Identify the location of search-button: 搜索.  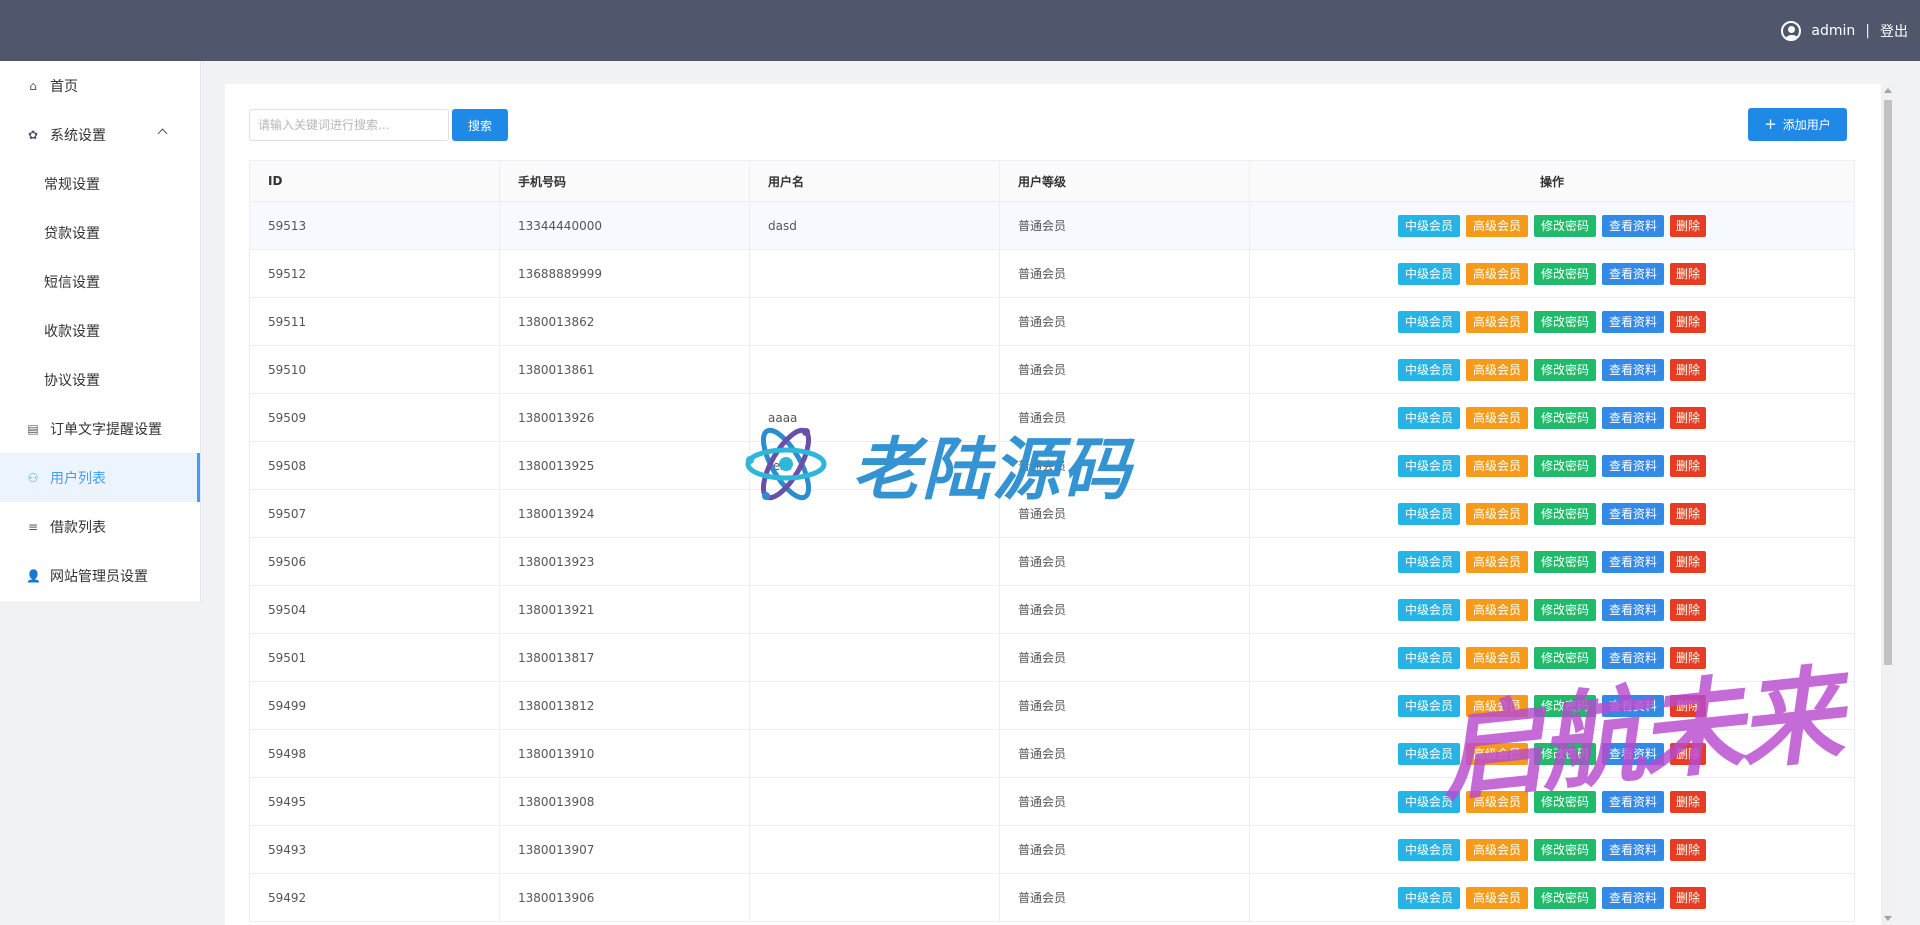
(480, 125).